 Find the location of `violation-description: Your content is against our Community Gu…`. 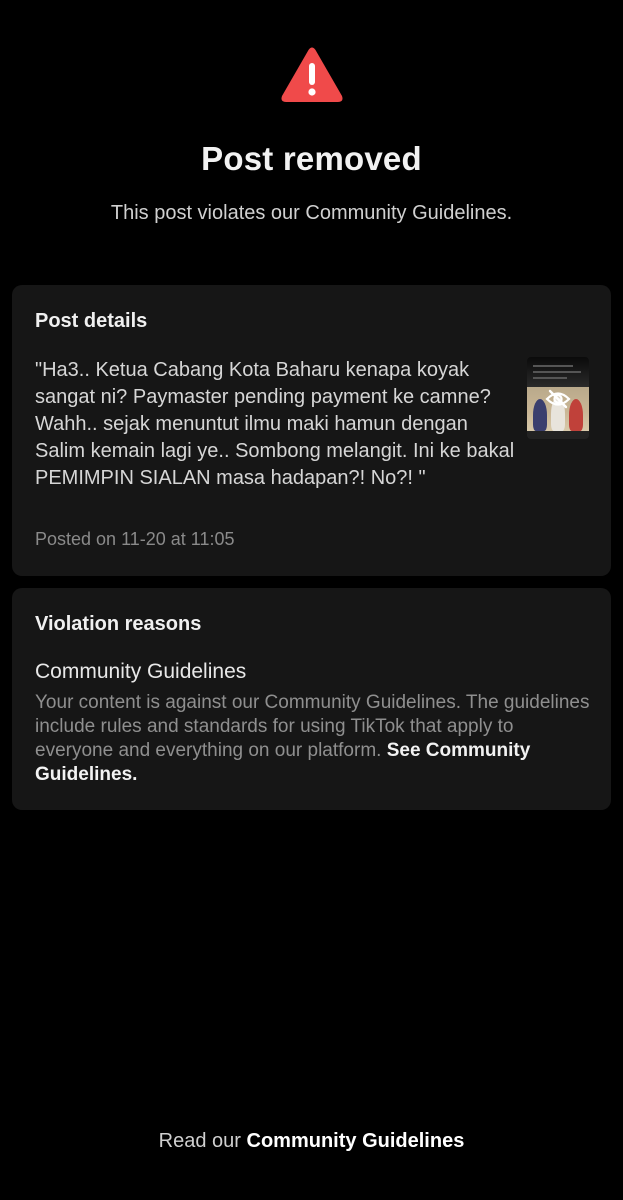

violation-description: Your content is against our Community Gu… is located at coordinates (312, 739).